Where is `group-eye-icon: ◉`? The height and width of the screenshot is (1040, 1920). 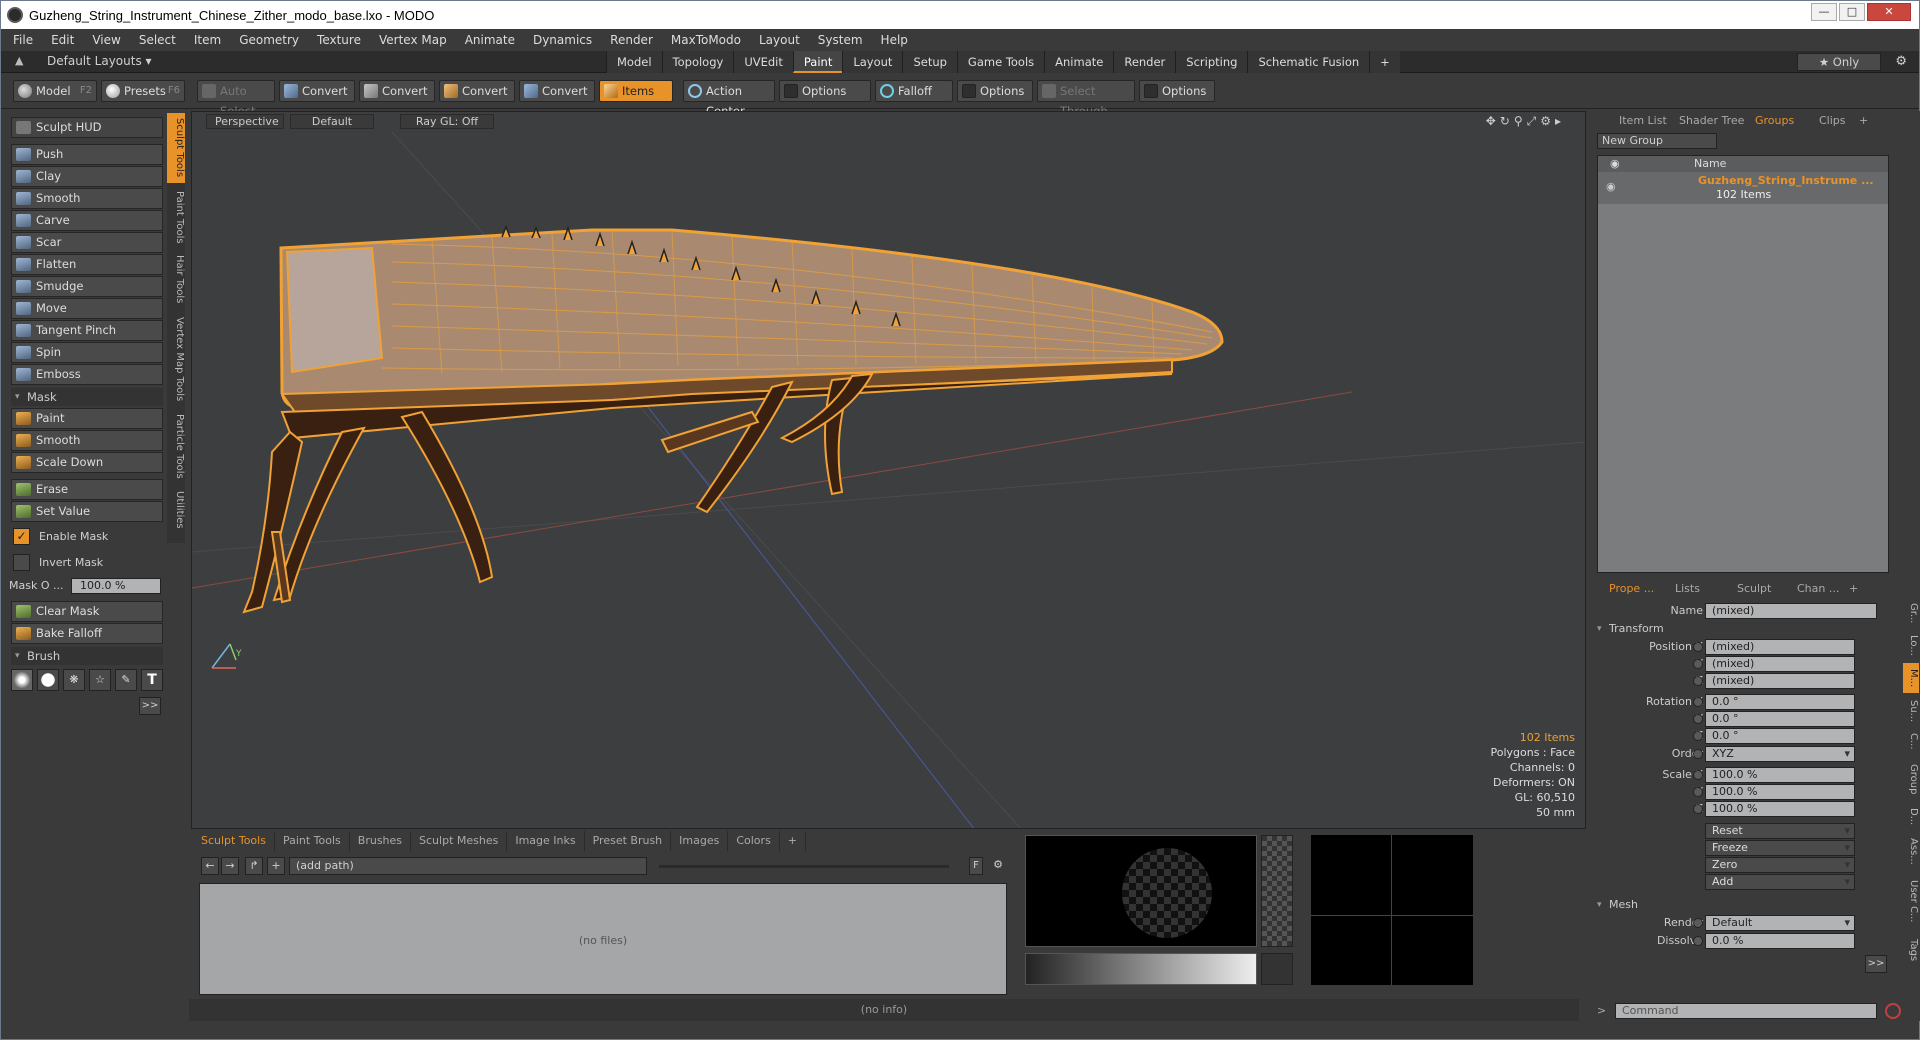
group-eye-icon: ◉ is located at coordinates (1611, 186).